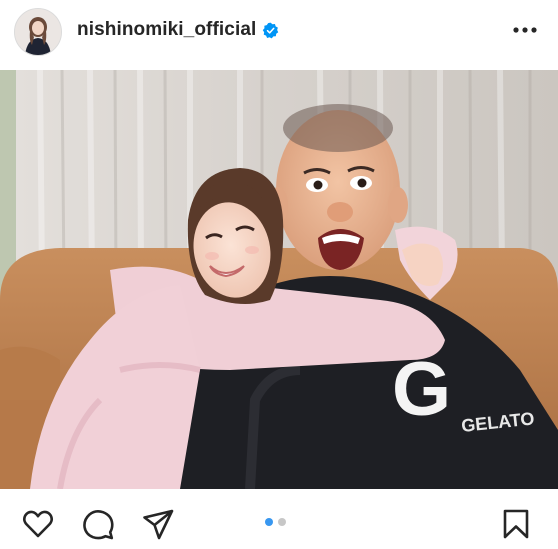  I want to click on username-row: nishinomiki_official, so click(178, 30).